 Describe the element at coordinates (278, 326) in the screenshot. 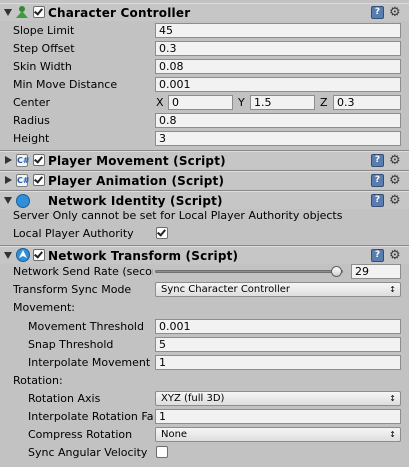

I see `movement-threshold-field: 0.001` at that location.